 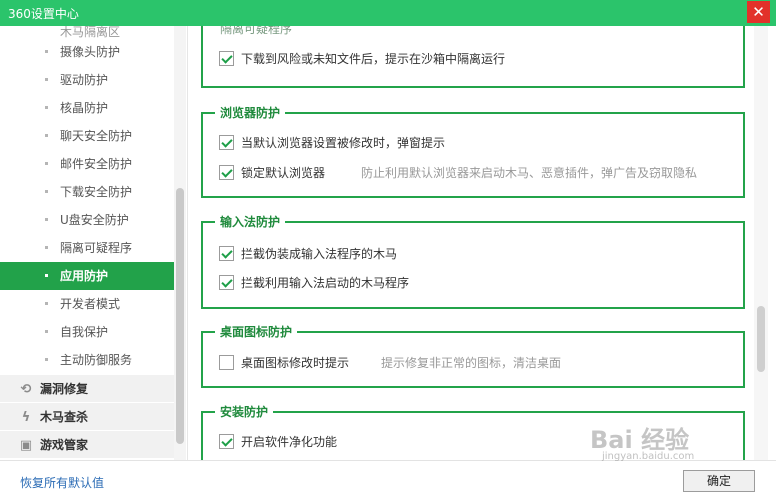 I want to click on watermark: Bai 经验, so click(x=640, y=440).